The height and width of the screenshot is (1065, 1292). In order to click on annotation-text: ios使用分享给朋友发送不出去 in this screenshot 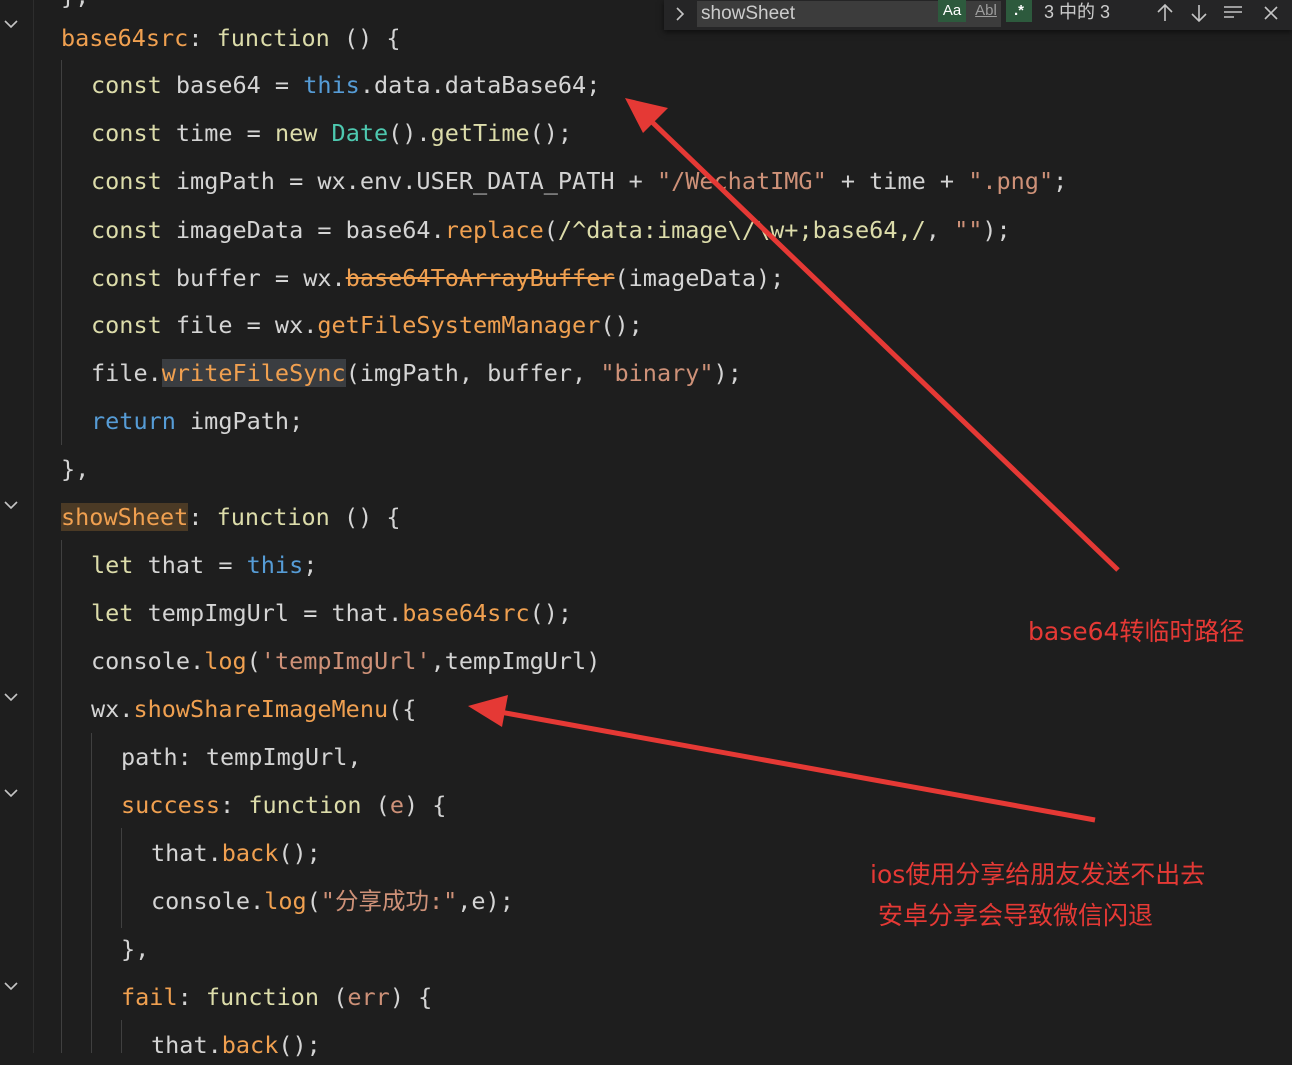, I will do `click(1038, 874)`.